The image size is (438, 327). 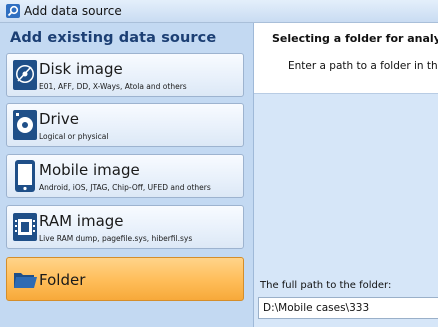 I want to click on window-title: Add data source, so click(x=73, y=11).